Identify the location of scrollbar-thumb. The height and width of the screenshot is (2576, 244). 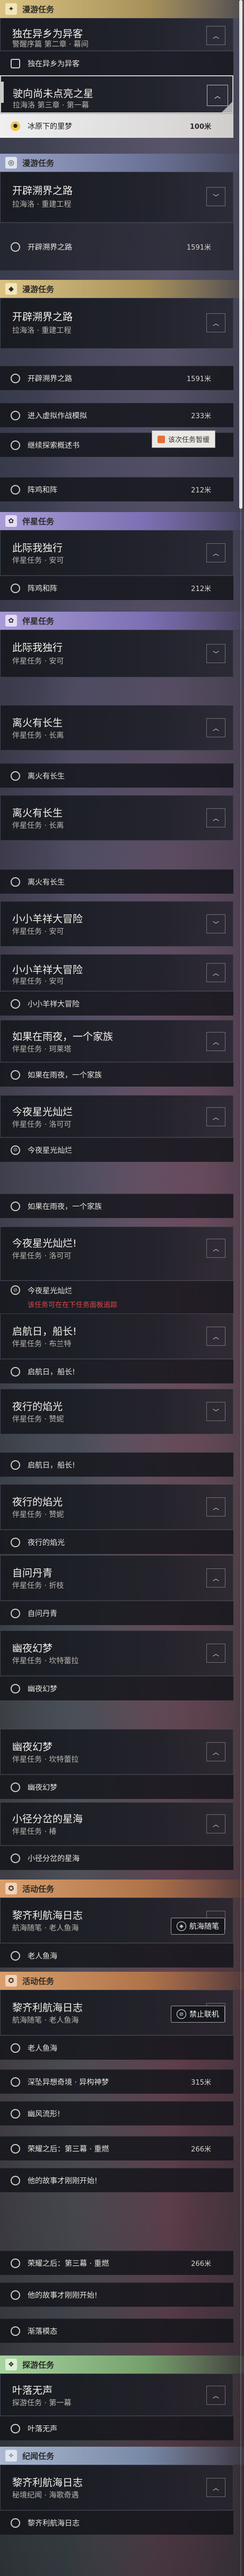
(241, 254).